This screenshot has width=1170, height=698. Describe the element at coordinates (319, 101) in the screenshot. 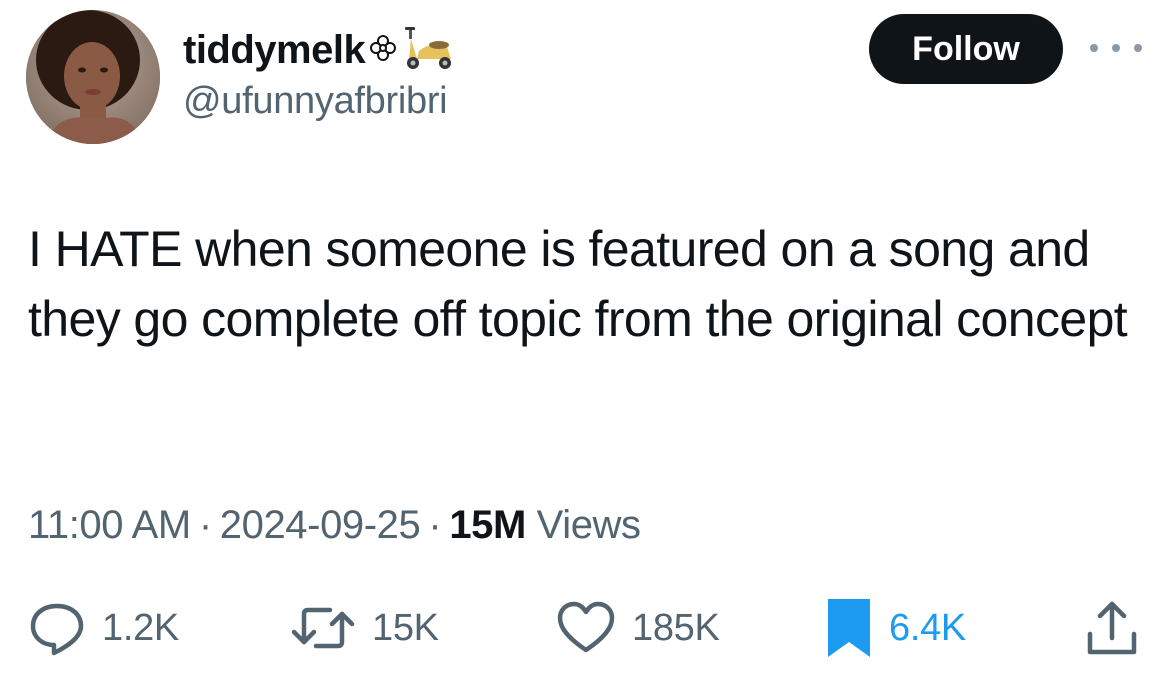

I see `user-handle: @ufunnyafbribri` at that location.